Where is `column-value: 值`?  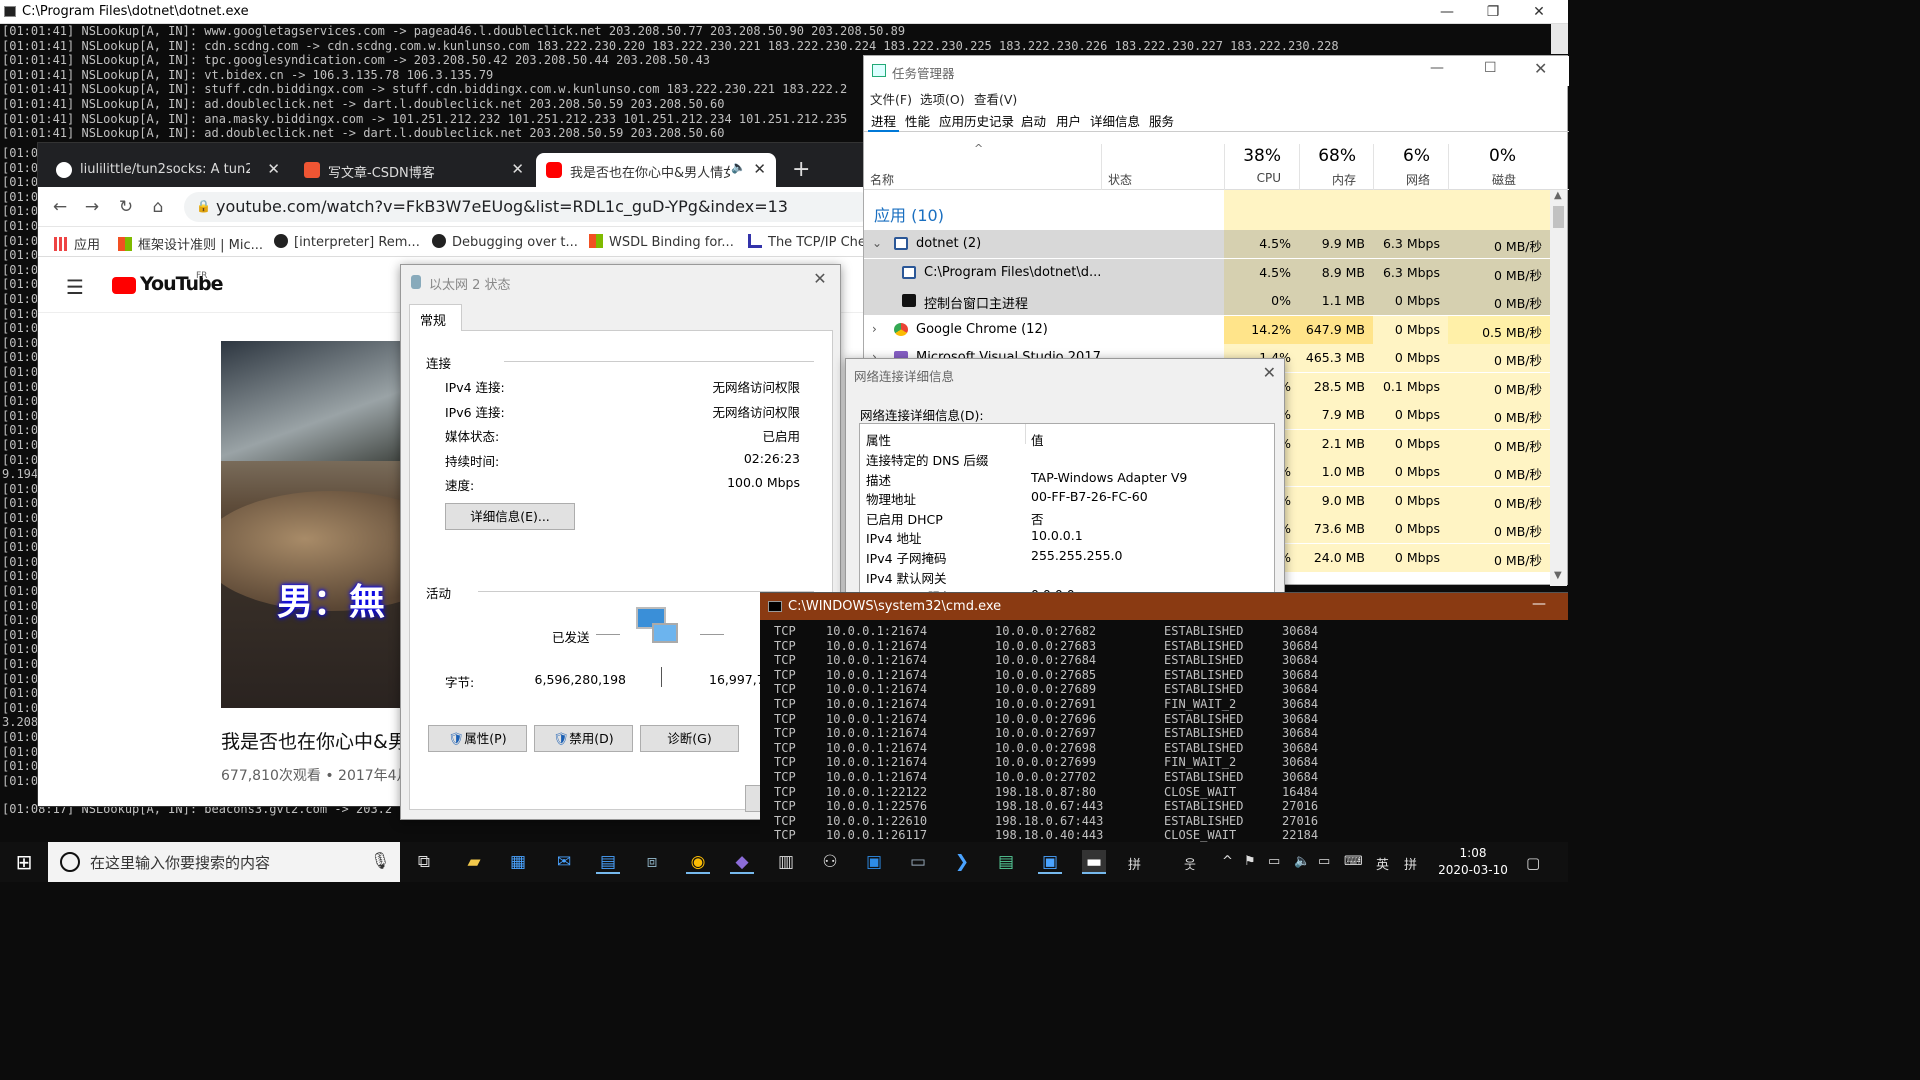 column-value: 值 is located at coordinates (1037, 439).